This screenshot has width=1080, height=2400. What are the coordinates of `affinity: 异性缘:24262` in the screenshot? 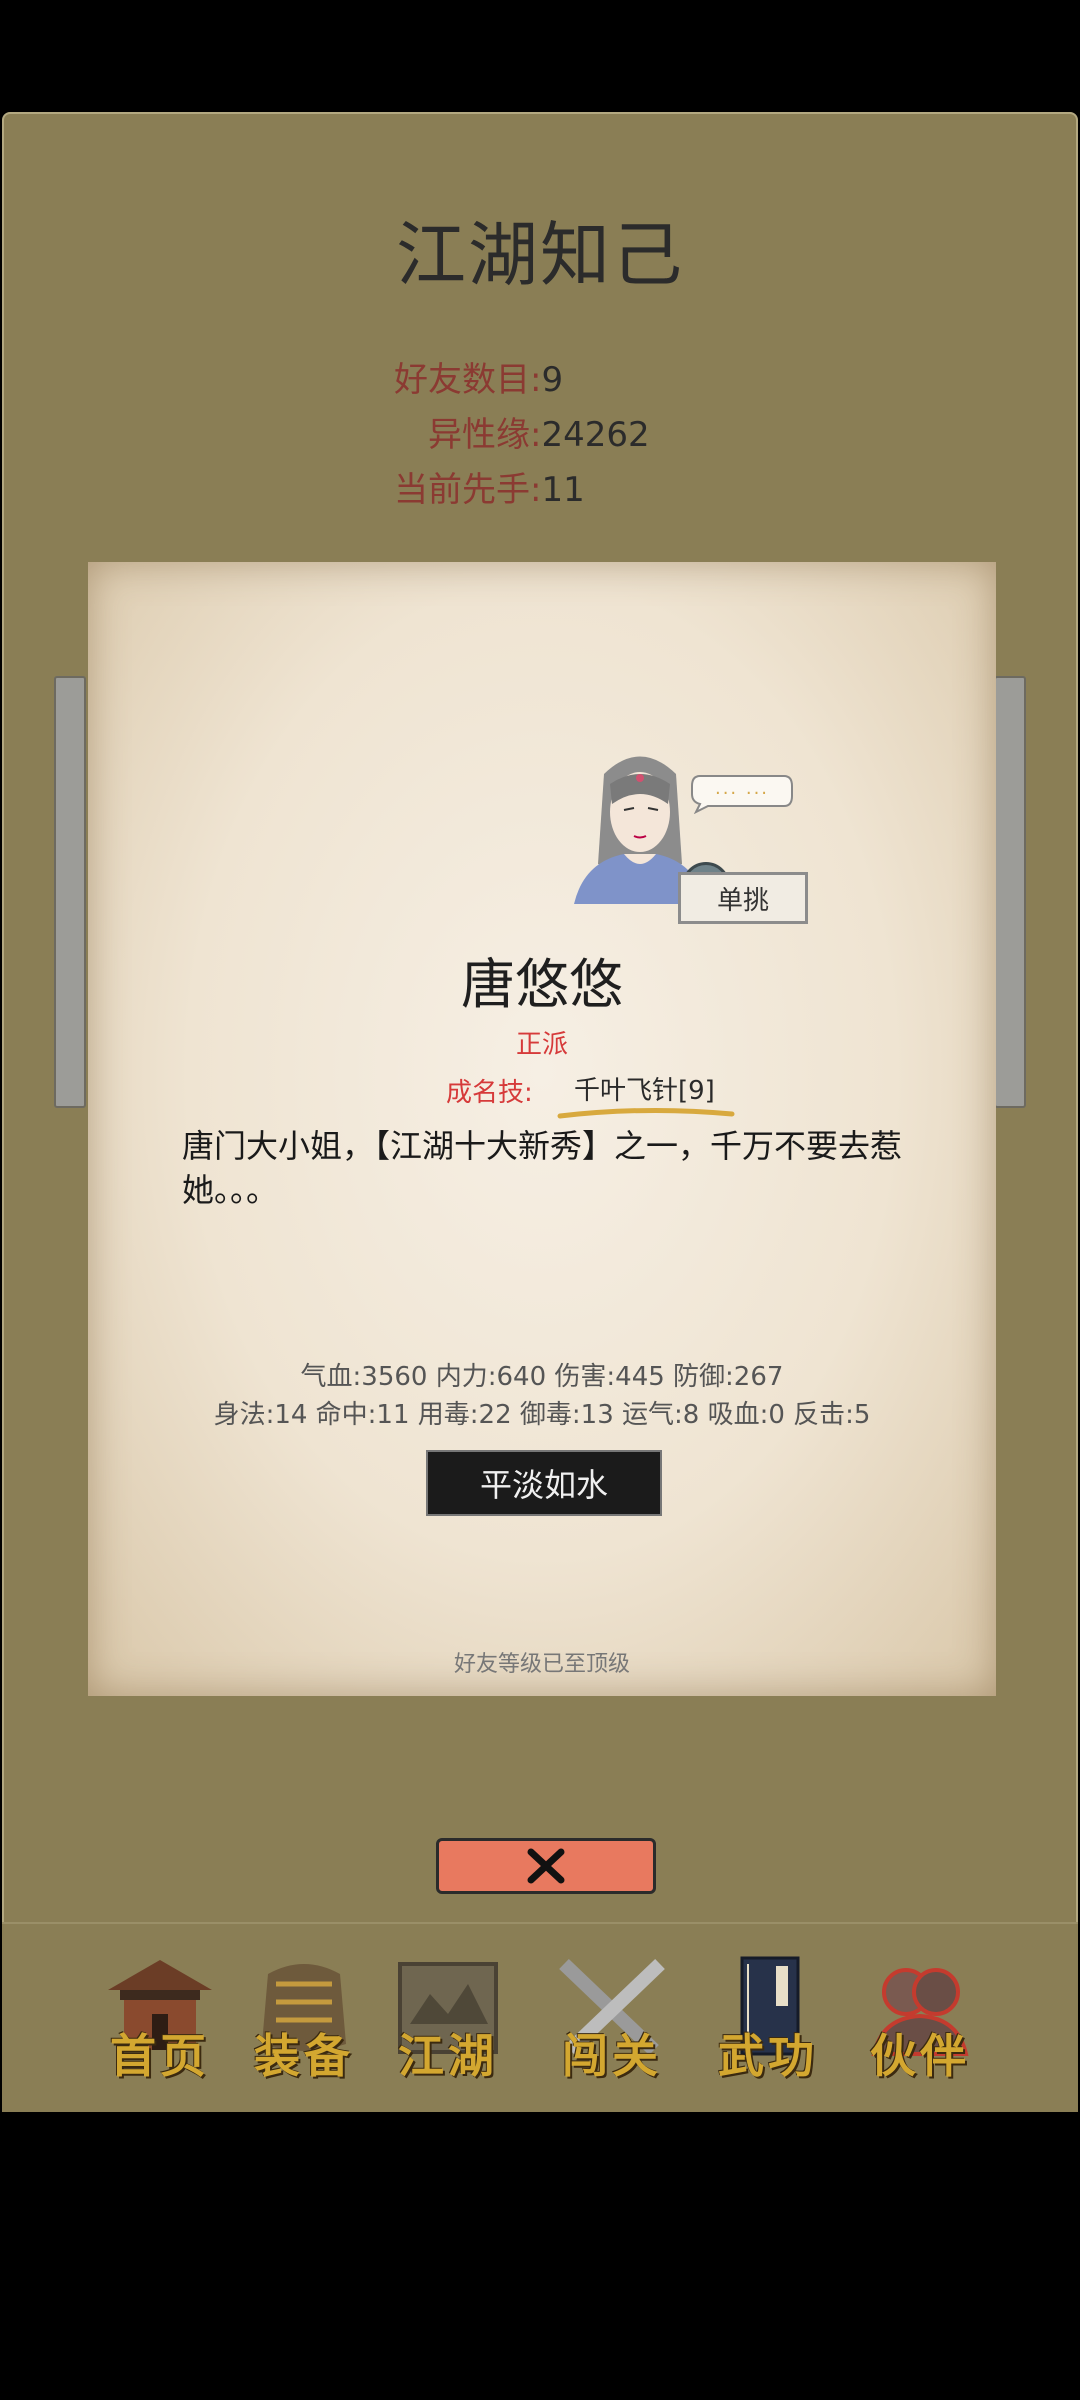 It's located at (539, 431).